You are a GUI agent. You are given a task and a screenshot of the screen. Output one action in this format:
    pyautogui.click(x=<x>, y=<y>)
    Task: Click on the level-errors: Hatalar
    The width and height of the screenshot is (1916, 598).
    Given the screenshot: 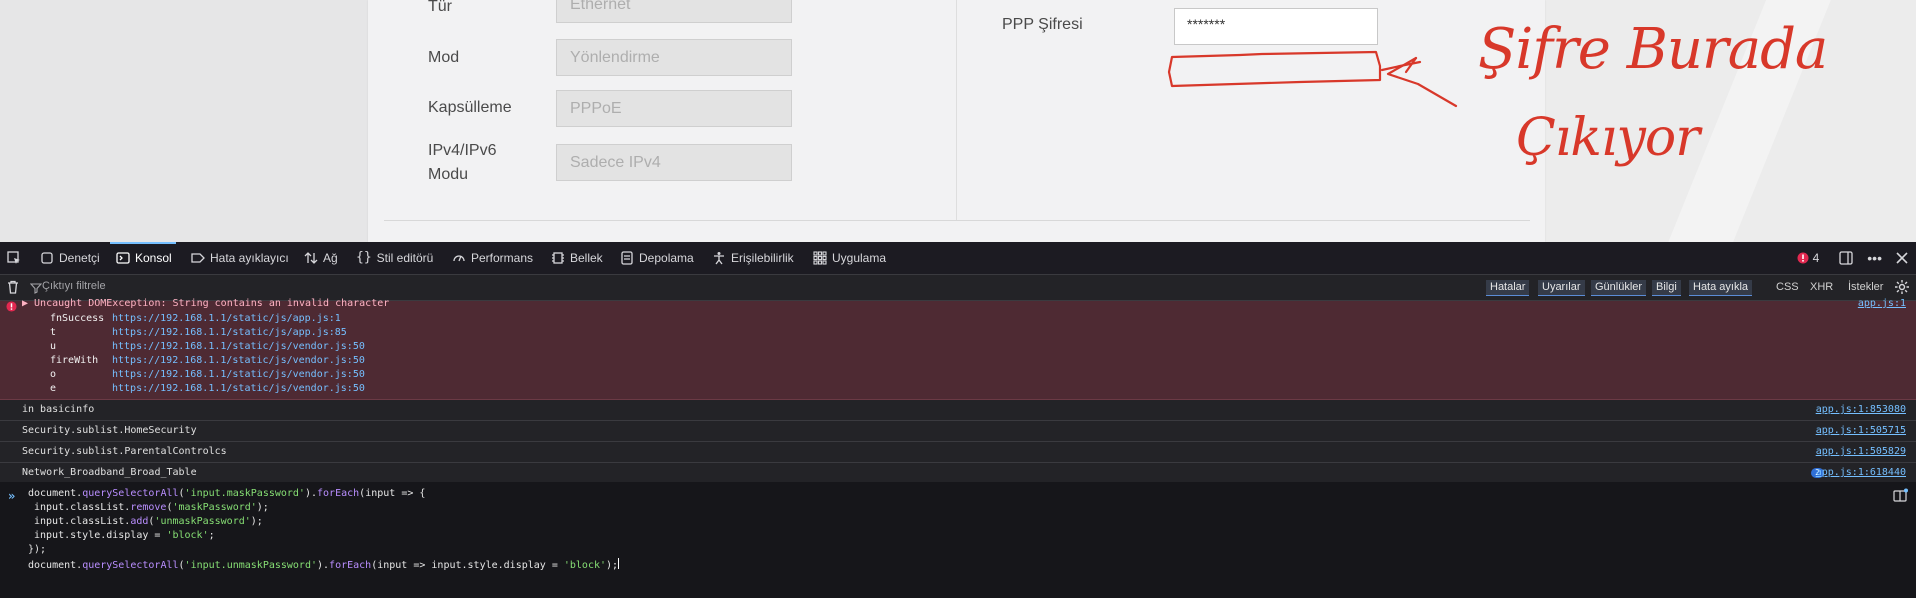 What is the action you would take?
    pyautogui.click(x=1508, y=288)
    